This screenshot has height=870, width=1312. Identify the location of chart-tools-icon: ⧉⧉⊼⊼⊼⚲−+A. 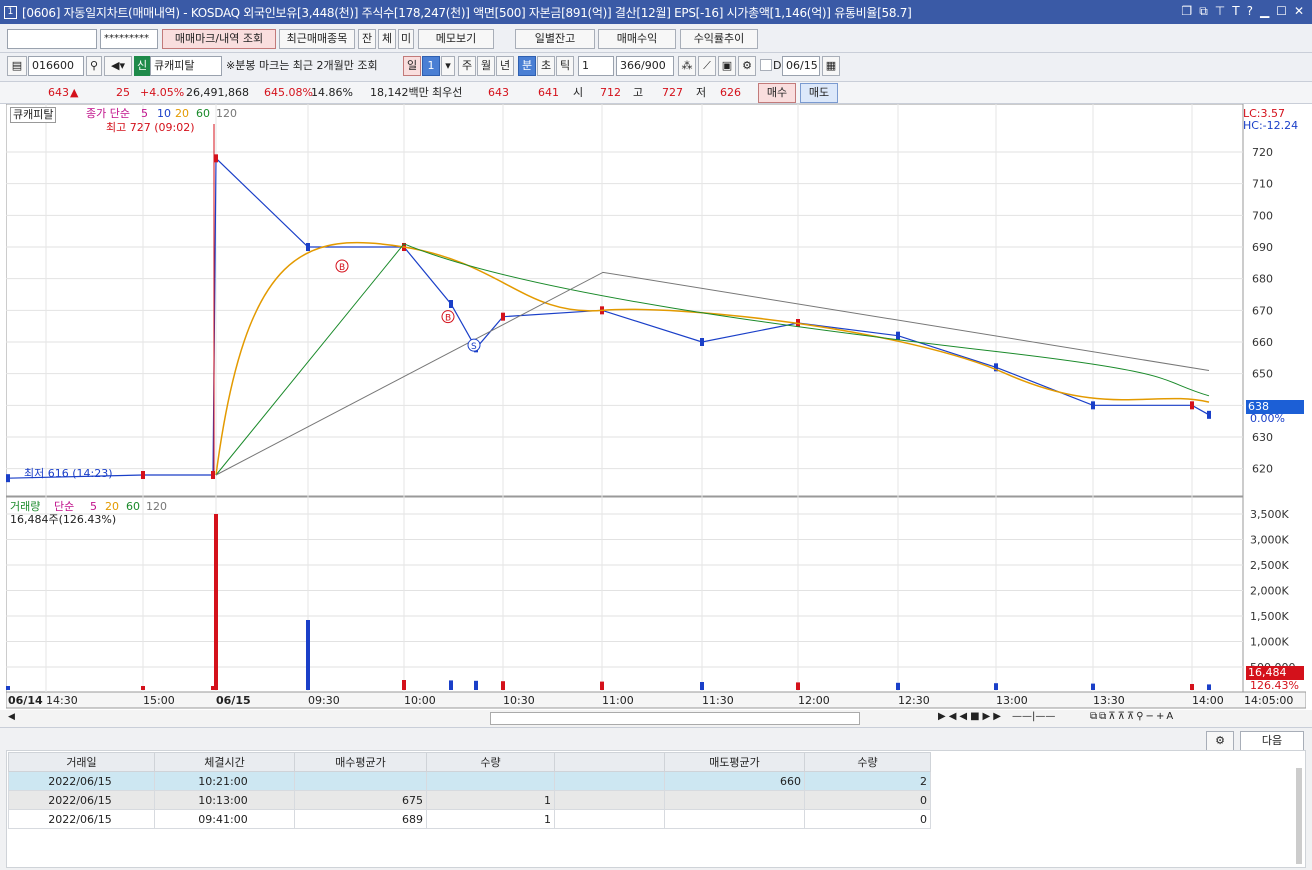
(1132, 716).